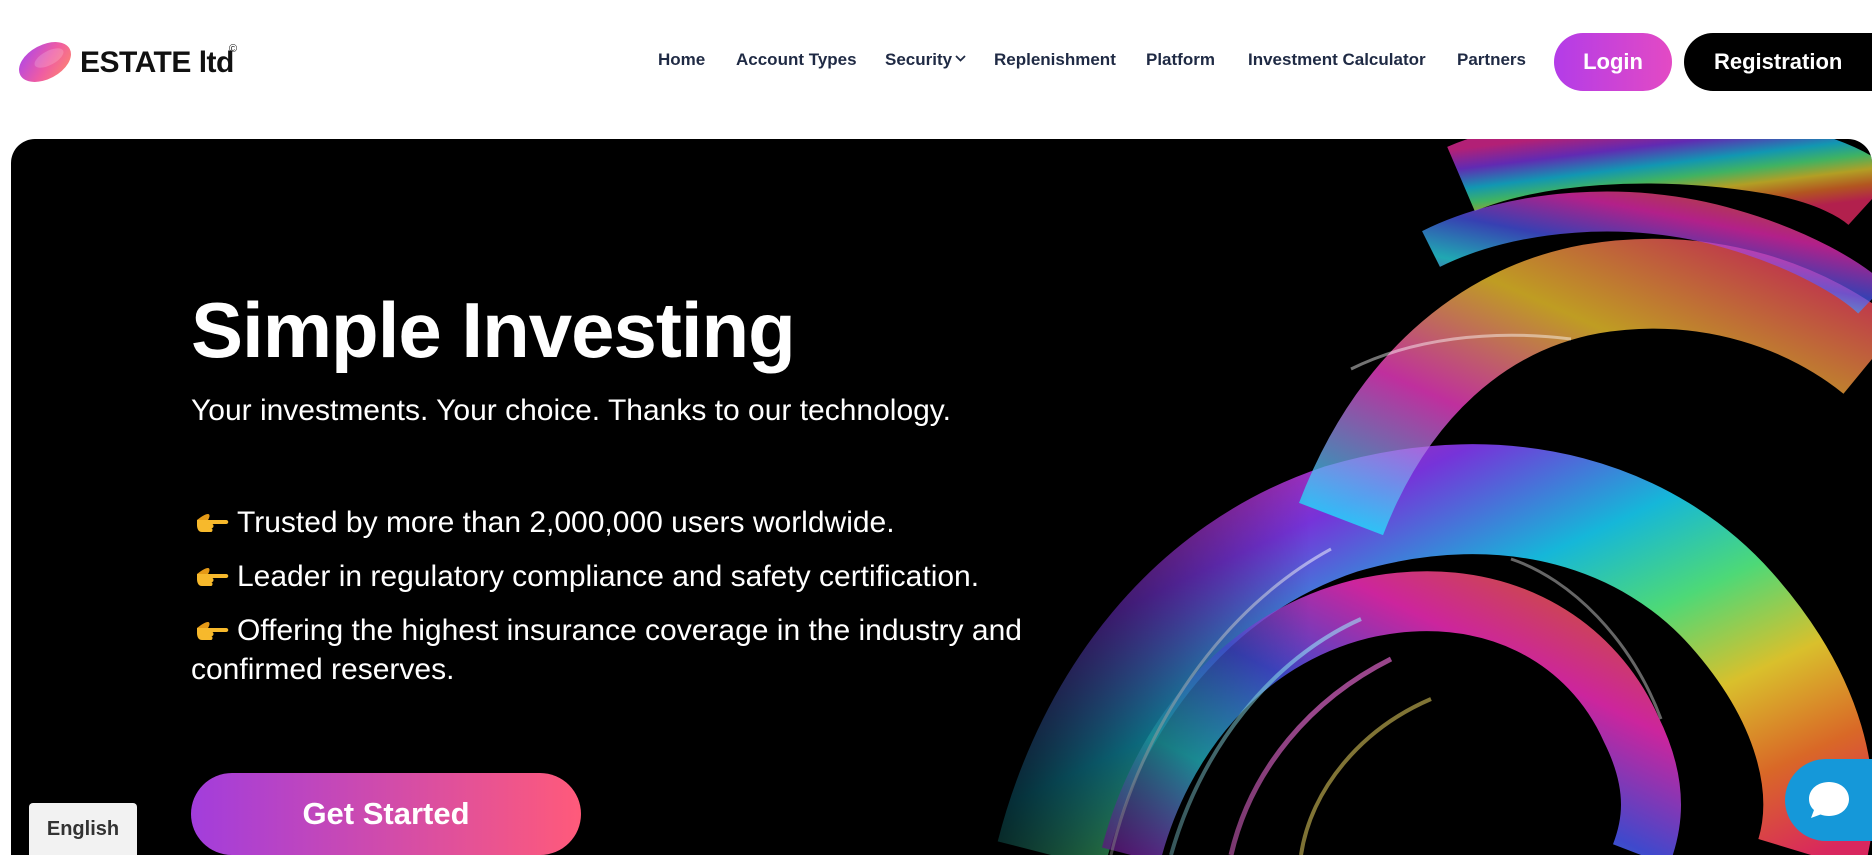  I want to click on chevron-down-icon, so click(960, 58).